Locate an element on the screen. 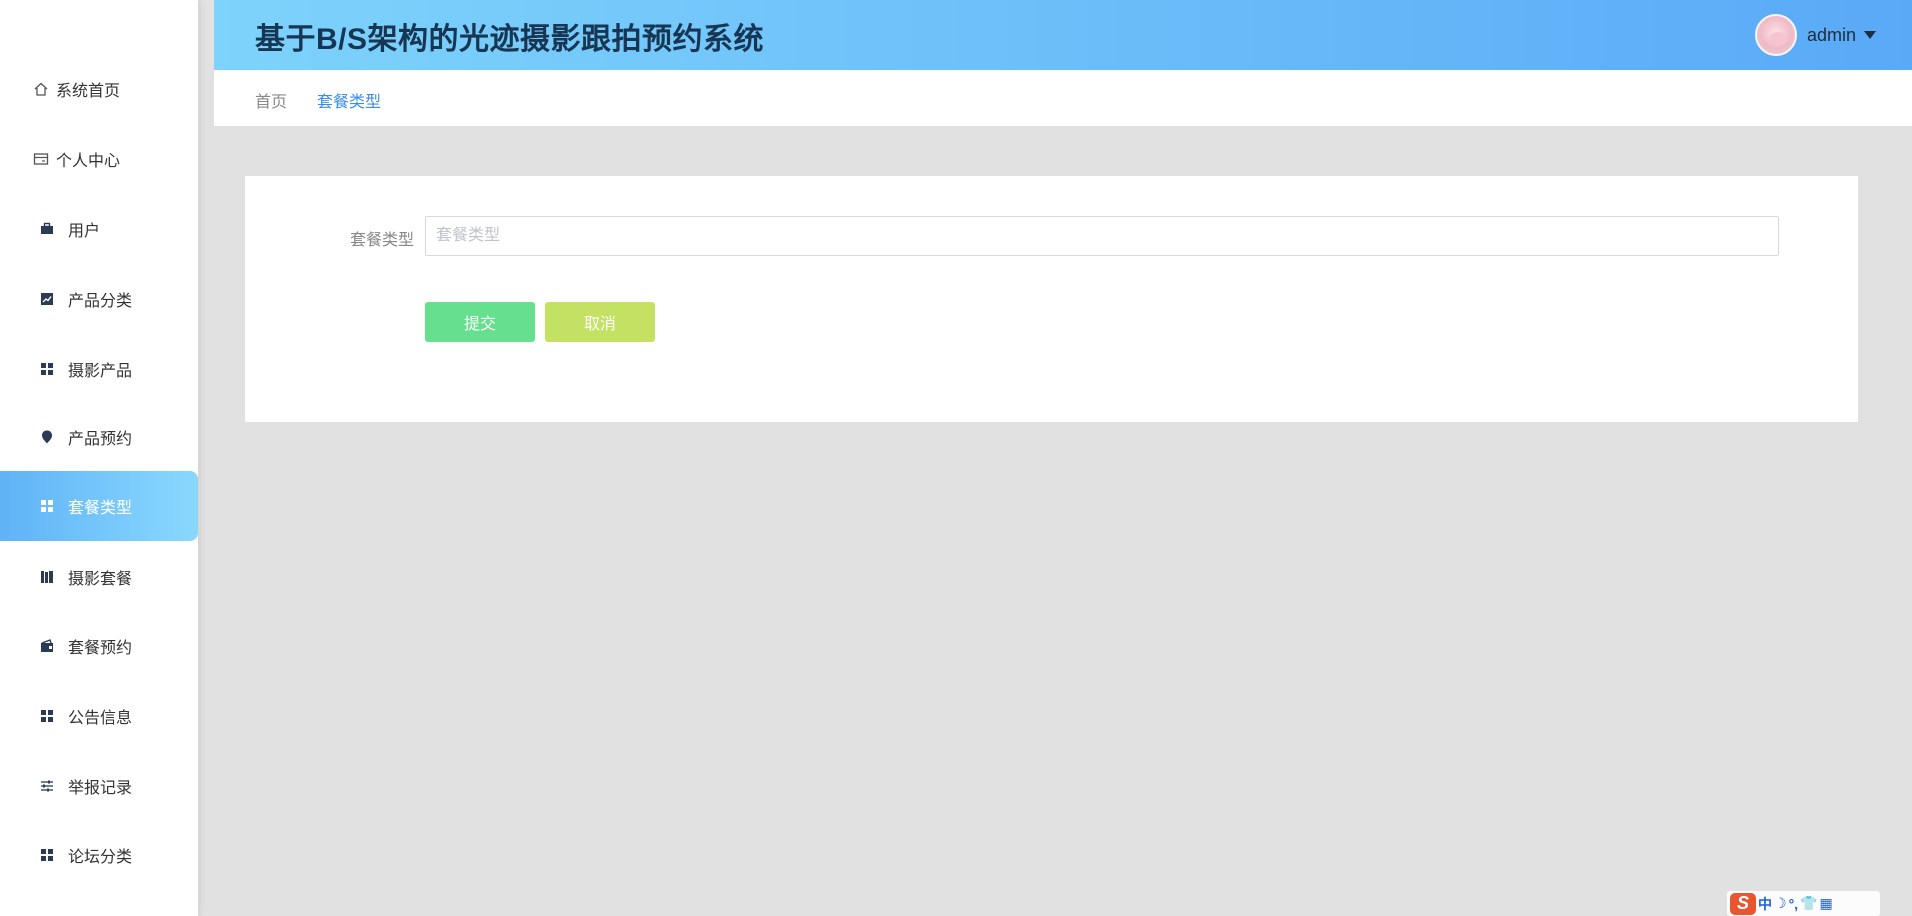  briefcase-icon is located at coordinates (47, 229).